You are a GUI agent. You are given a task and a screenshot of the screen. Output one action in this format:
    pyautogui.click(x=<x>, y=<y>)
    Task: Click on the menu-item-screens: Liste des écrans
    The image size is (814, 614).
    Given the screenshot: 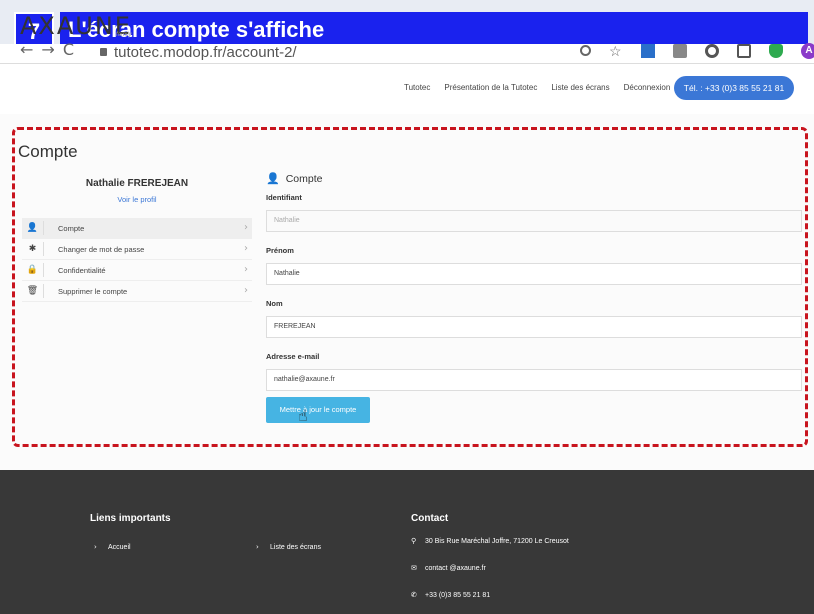 What is the action you would take?
    pyautogui.click(x=580, y=87)
    